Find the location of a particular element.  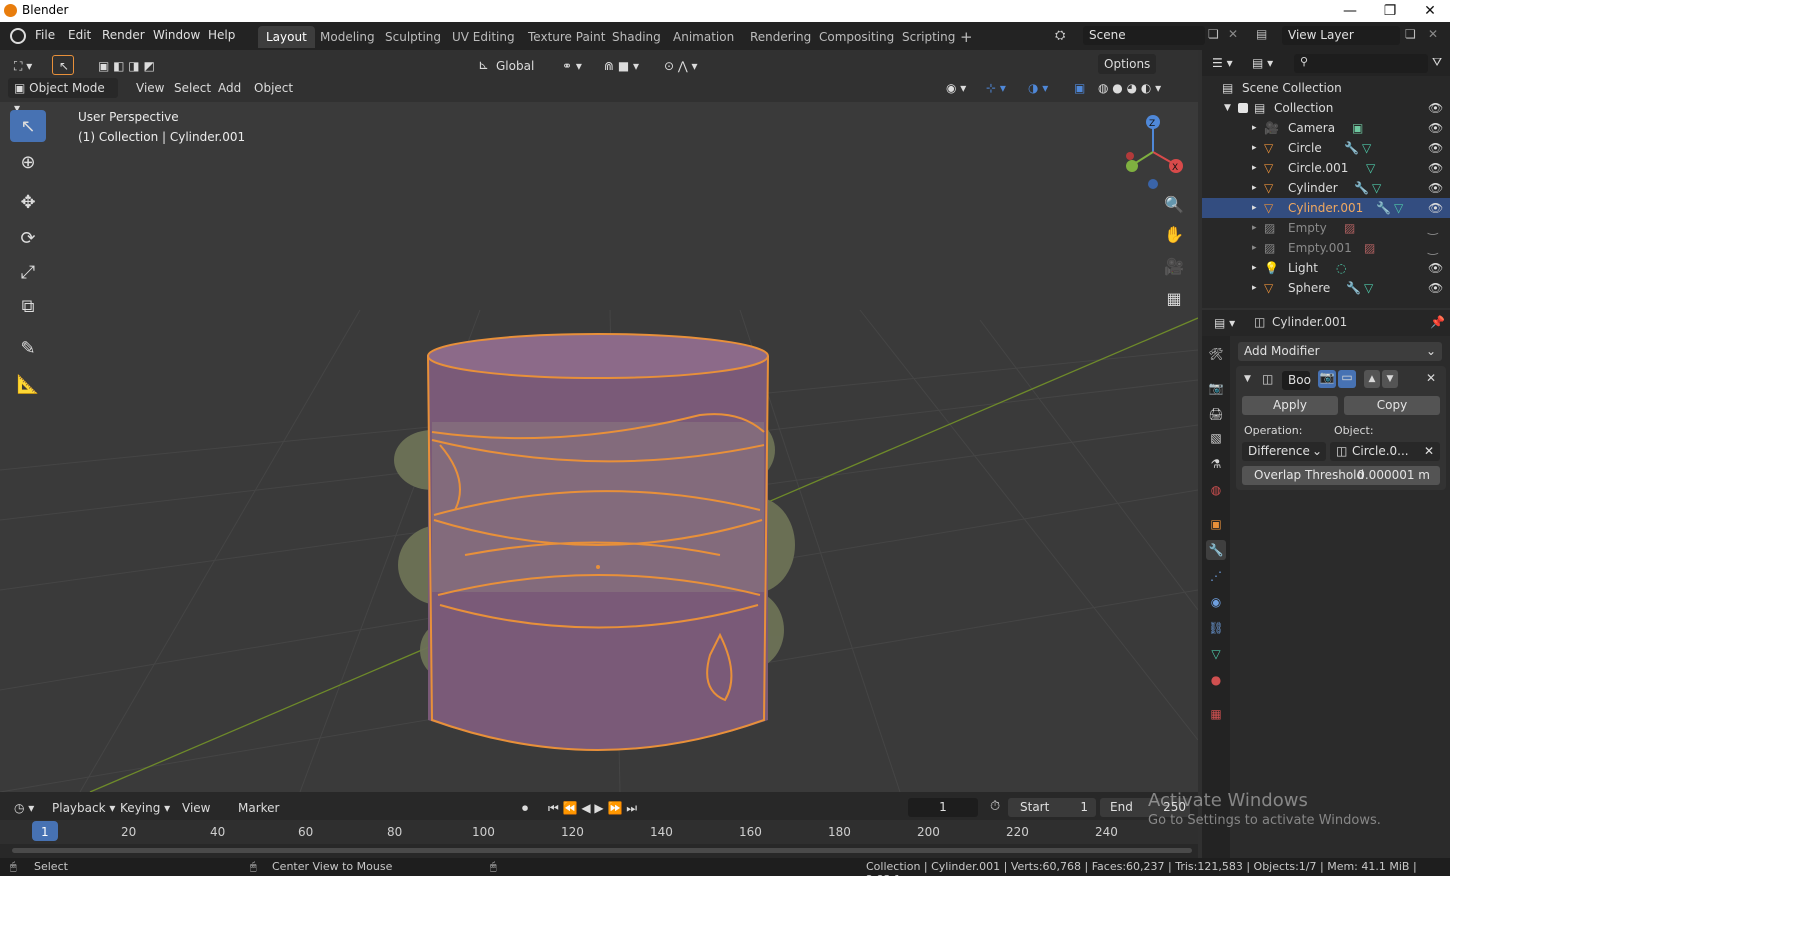

blender-menu-icon is located at coordinates (18, 36).